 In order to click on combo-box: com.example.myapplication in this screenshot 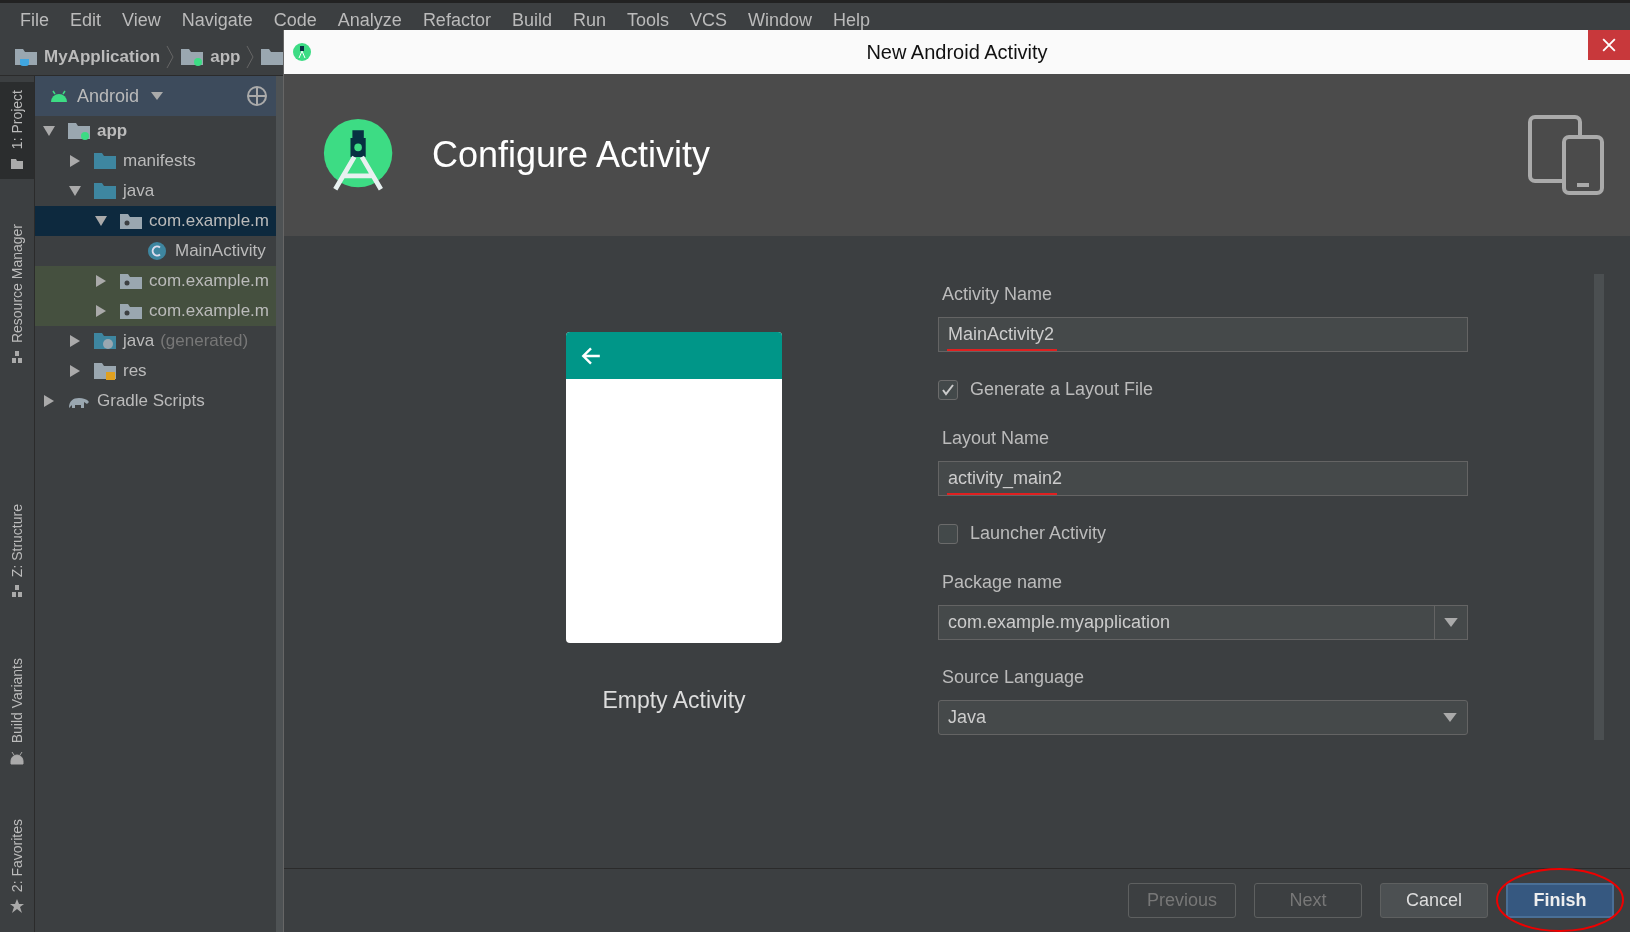, I will do `click(1203, 622)`.